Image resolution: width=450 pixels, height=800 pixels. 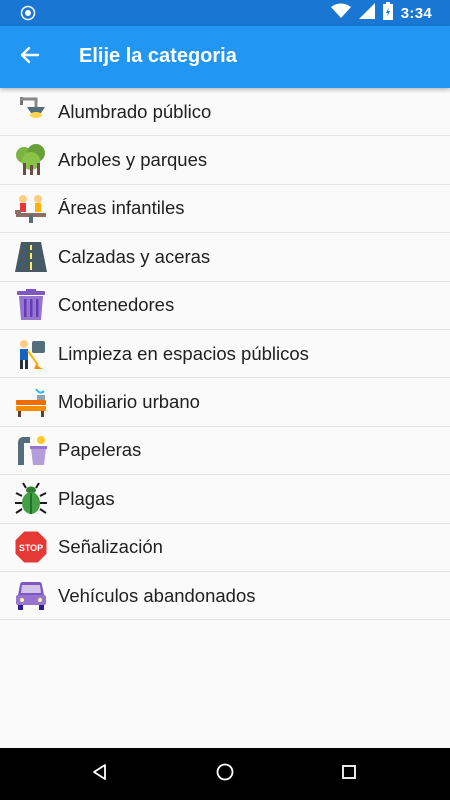 I want to click on category-label: Papeleras, so click(x=100, y=450).